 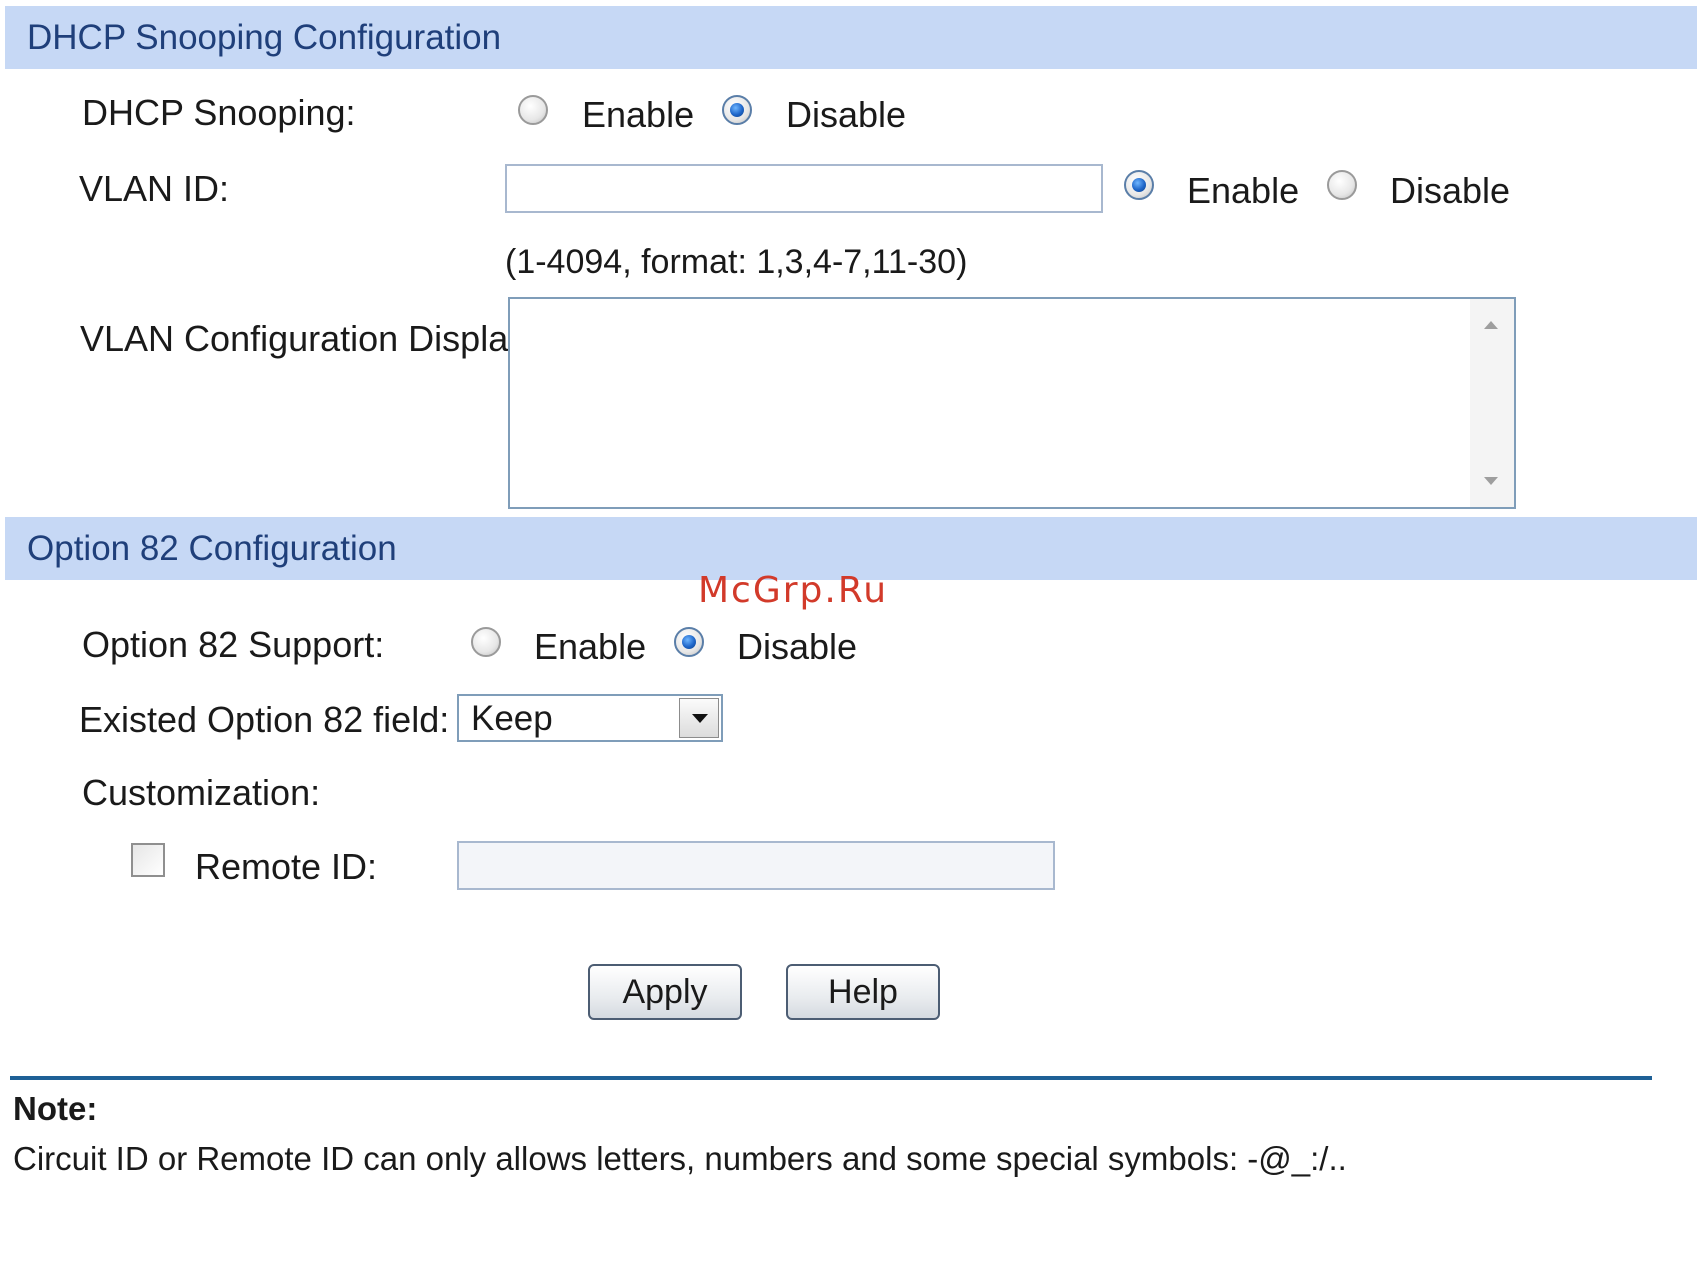 I want to click on vlan-id-format-hint: (1-4094, format: 1,3,4-7,11-30), so click(x=736, y=262).